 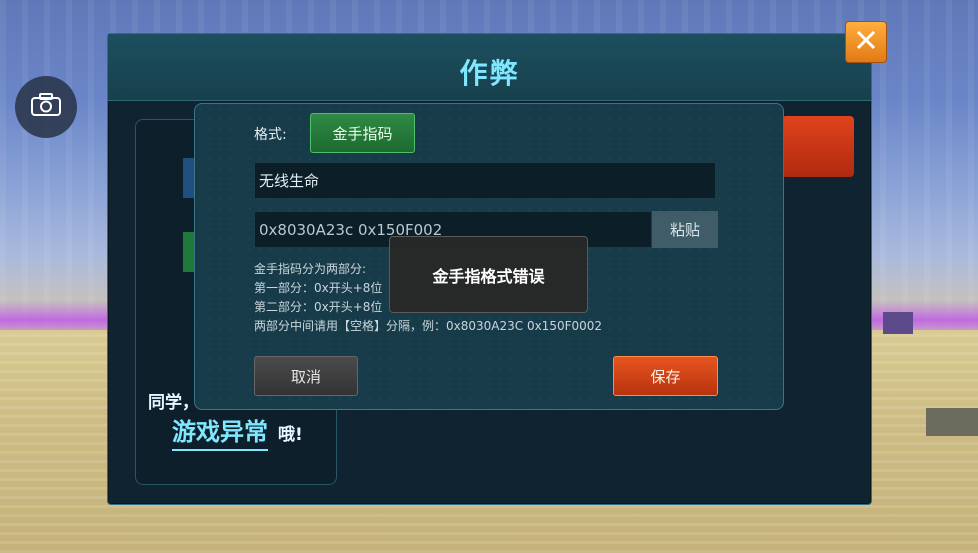 I want to click on scene-object, so click(x=898, y=323).